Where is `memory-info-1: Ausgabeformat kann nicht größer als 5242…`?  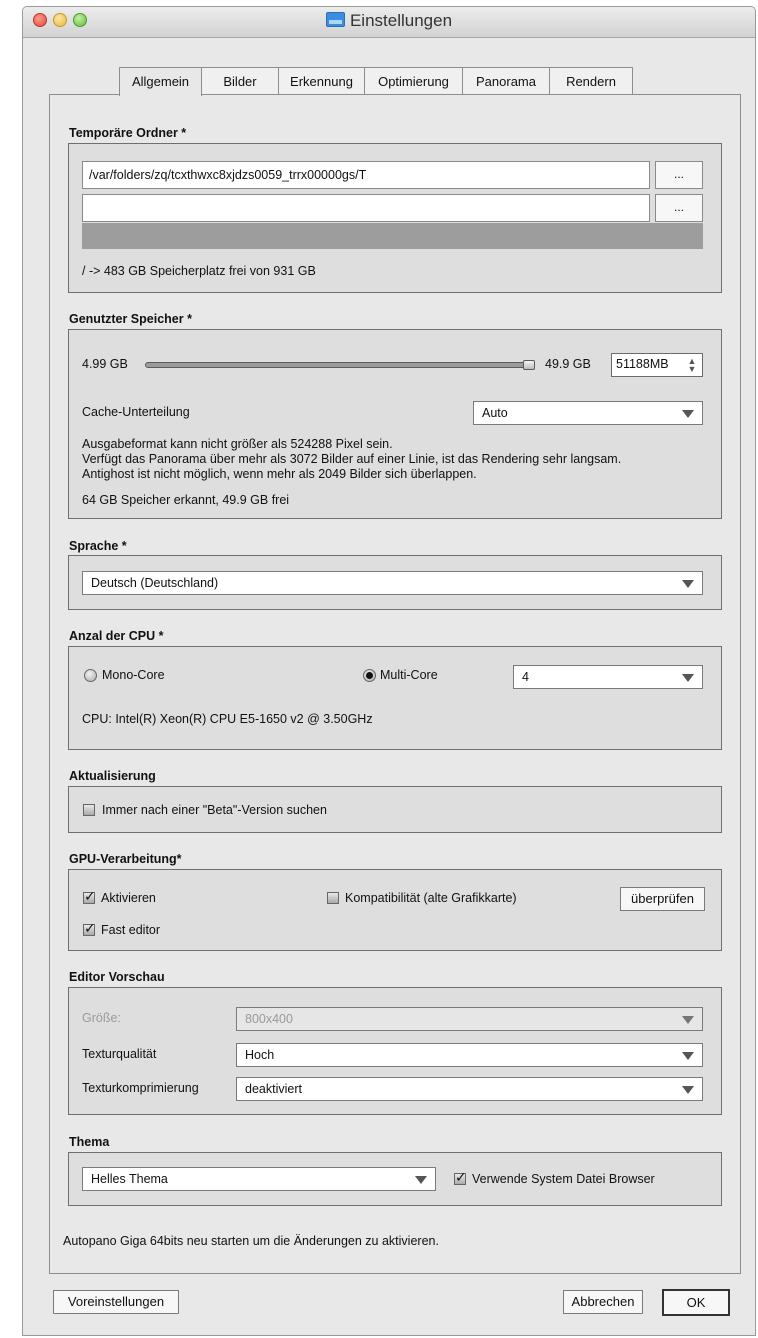 memory-info-1: Ausgabeformat kann nicht größer als 5242… is located at coordinates (237, 444).